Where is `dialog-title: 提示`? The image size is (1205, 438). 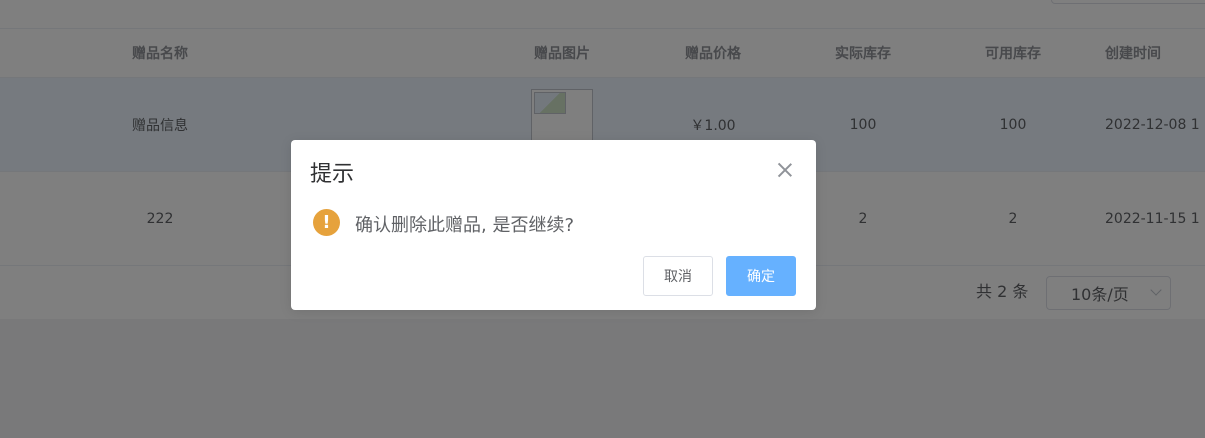 dialog-title: 提示 is located at coordinates (332, 174).